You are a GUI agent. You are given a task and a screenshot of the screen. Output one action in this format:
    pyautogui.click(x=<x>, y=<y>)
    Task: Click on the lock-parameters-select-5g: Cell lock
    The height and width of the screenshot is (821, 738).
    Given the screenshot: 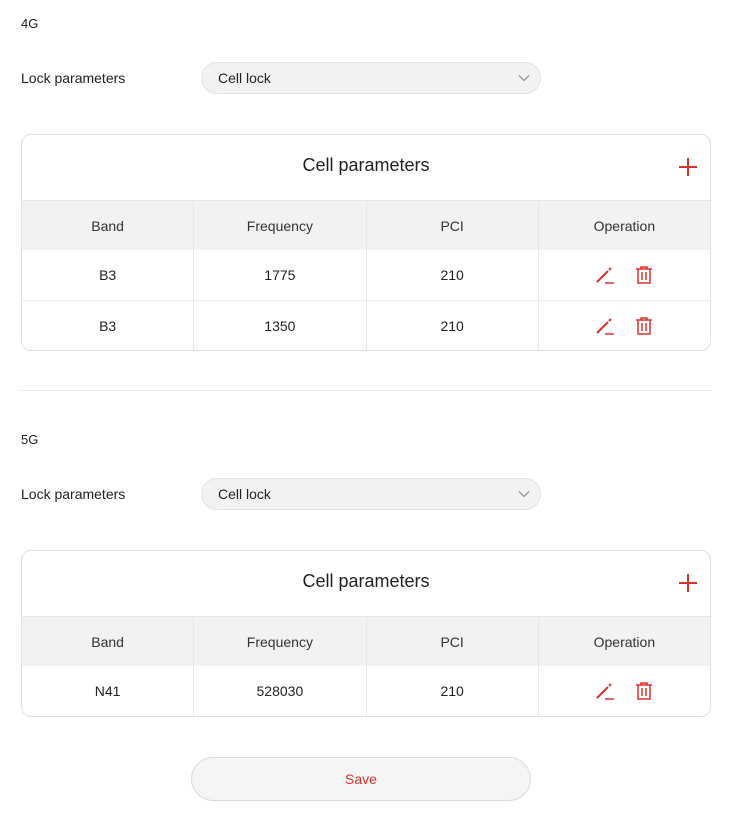 What is the action you would take?
    pyautogui.click(x=371, y=494)
    